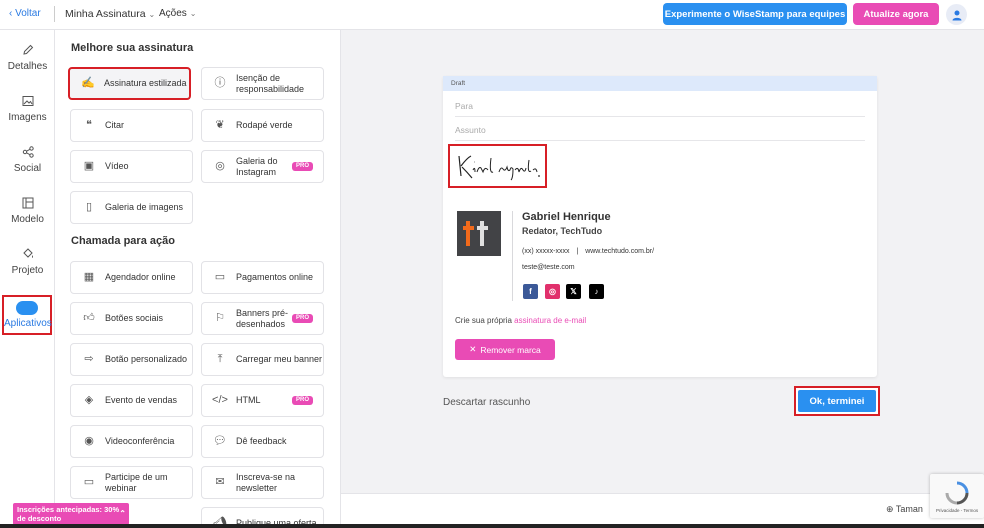 The height and width of the screenshot is (528, 984). What do you see at coordinates (956, 14) in the screenshot?
I see `avatar` at bounding box center [956, 14].